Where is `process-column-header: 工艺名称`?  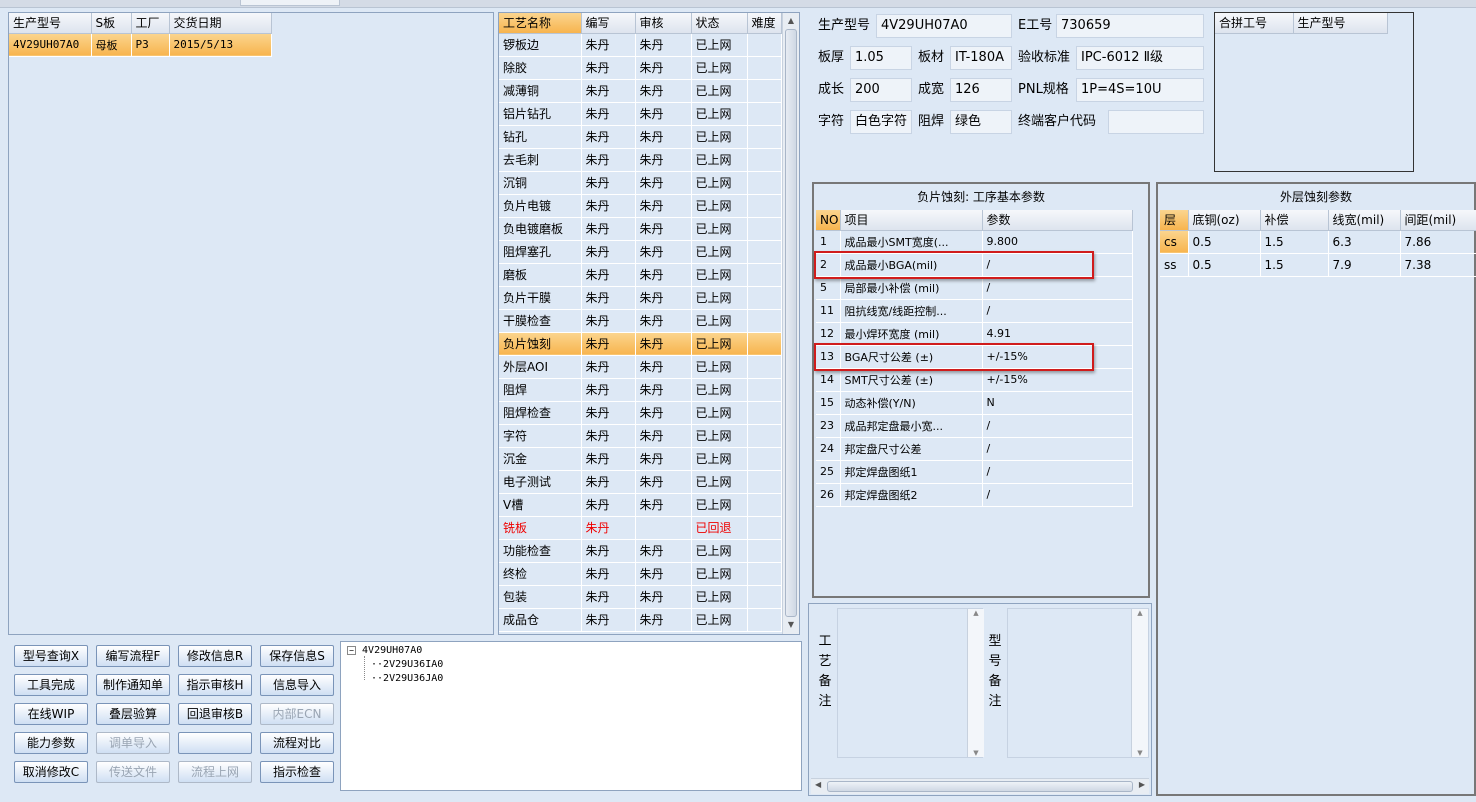
process-column-header: 工艺名称 is located at coordinates (540, 23).